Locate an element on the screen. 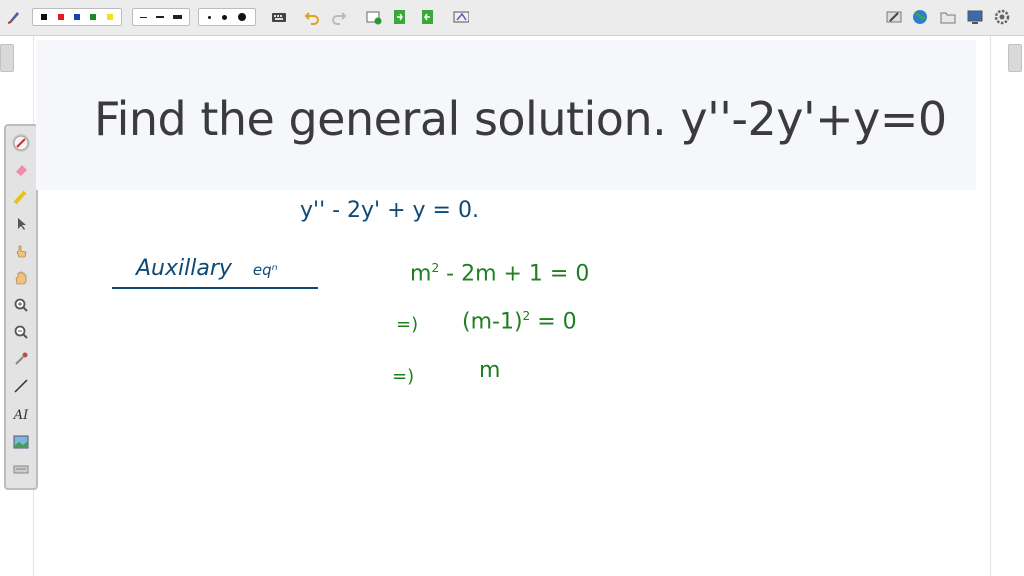 The image size is (1024, 576). color-red-swatch is located at coordinates (60, 17).